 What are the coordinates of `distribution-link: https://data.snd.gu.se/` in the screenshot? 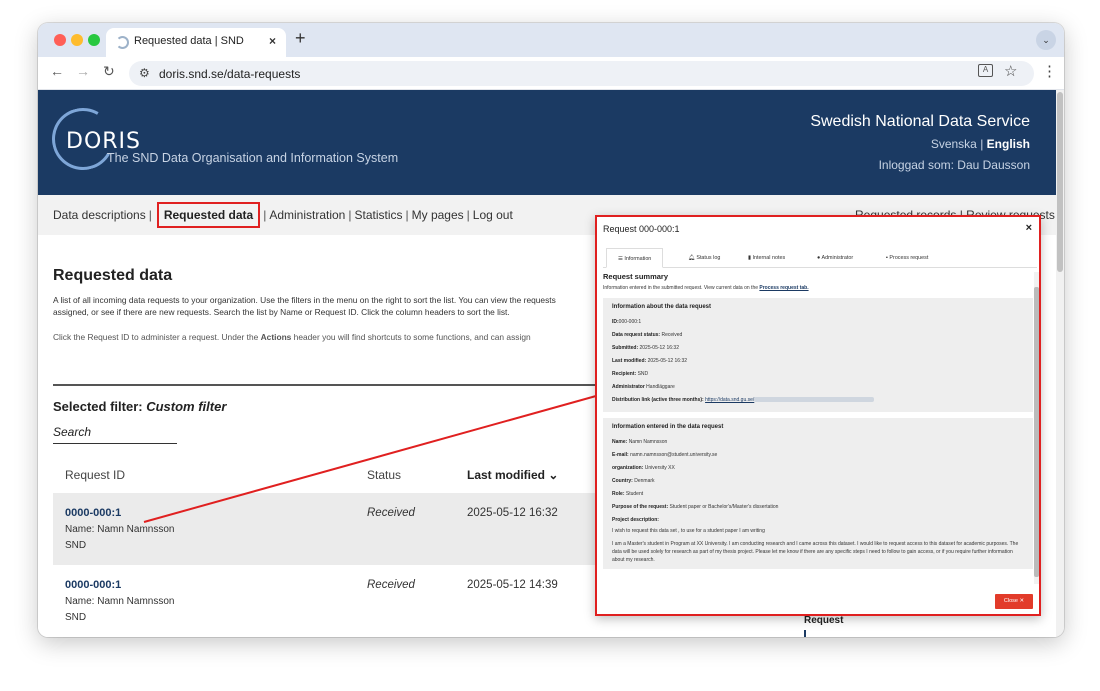 It's located at (729, 400).